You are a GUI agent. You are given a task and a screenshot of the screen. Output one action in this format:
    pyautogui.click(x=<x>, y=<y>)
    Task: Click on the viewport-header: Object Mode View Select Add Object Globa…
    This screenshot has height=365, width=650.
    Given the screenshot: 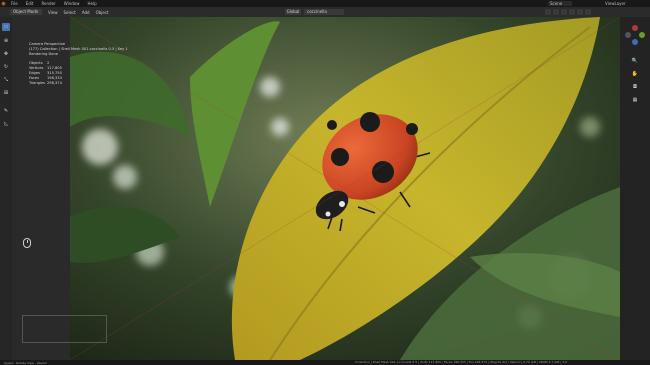 What is the action you would take?
    pyautogui.click(x=325, y=12)
    